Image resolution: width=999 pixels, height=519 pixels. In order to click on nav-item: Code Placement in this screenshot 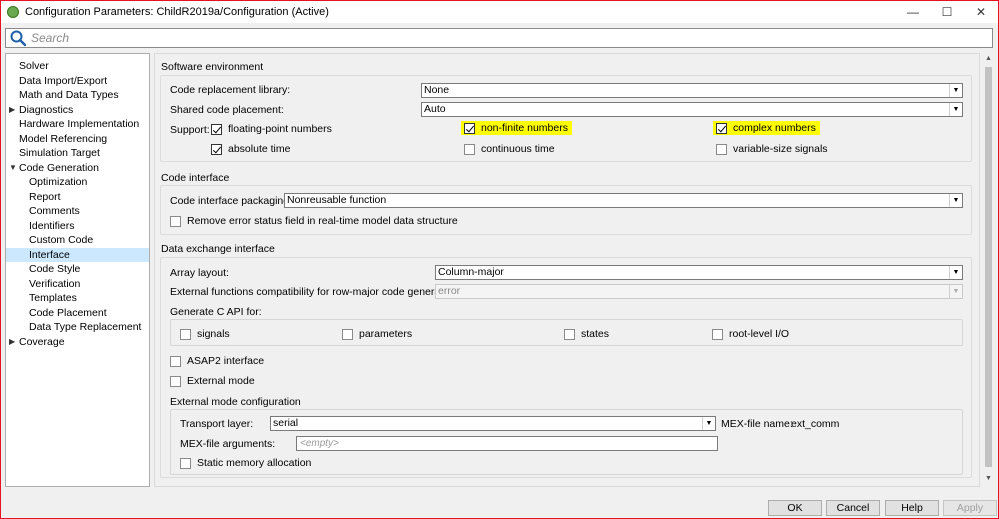, I will do `click(77, 313)`.